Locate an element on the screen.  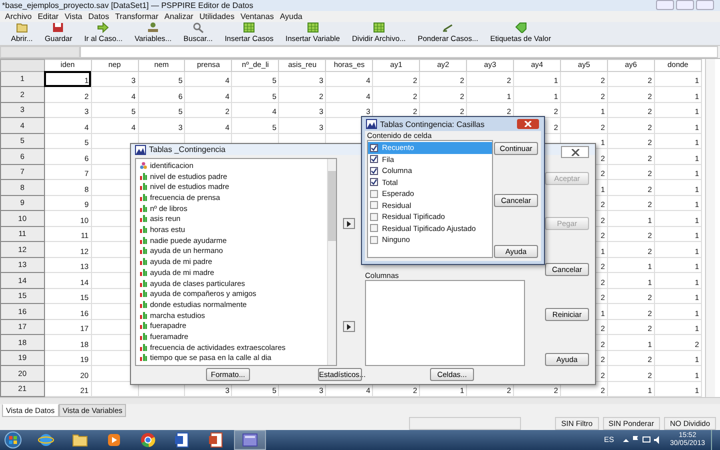
play-icon is located at coordinates (114, 440).